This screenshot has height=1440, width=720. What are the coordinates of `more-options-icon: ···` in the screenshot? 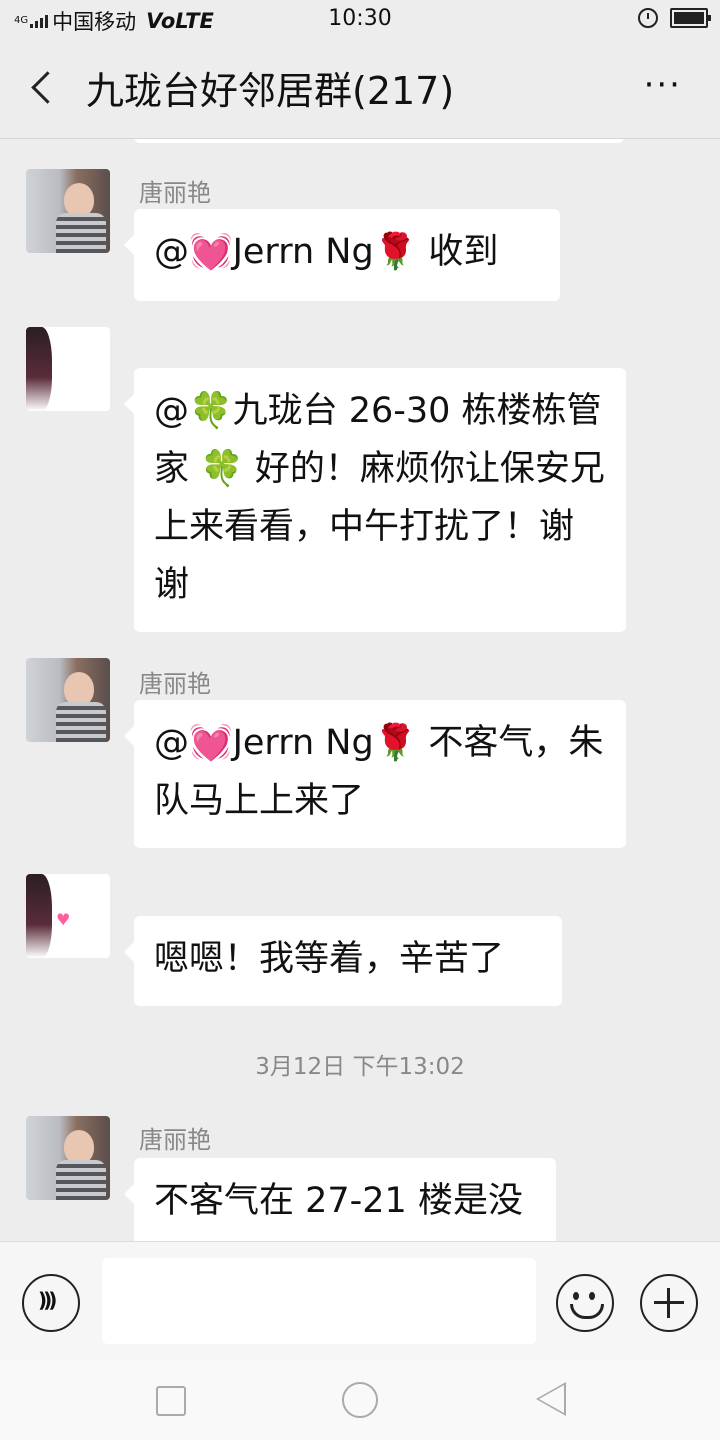 It's located at (663, 85).